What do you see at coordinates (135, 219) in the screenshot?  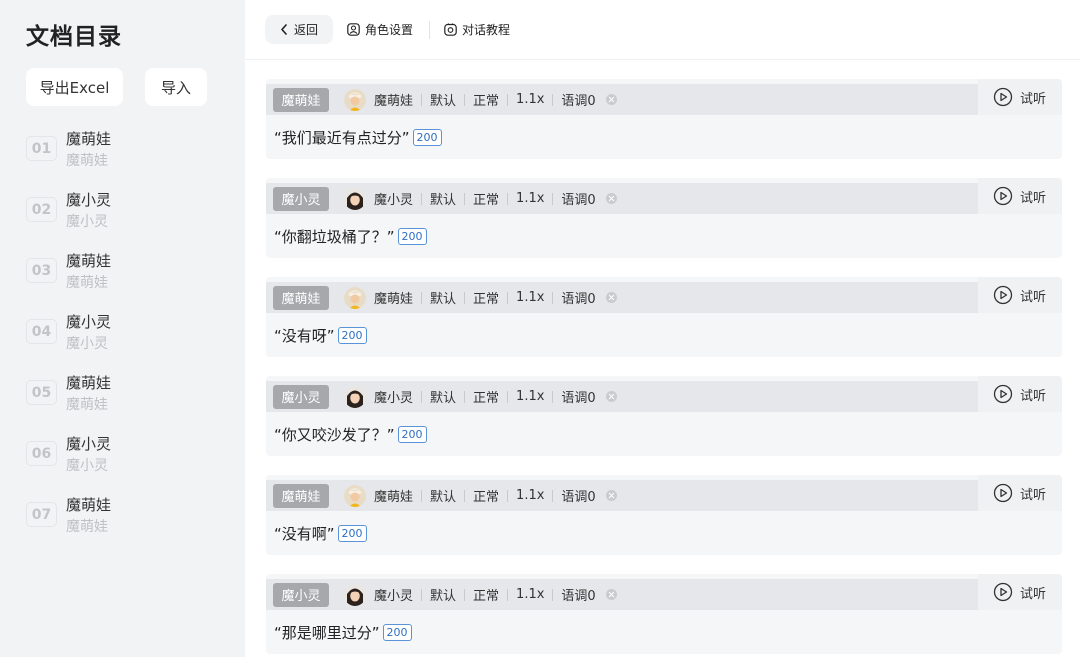 I see `doc-item-02: 02 魔小灵 魔小灵` at bounding box center [135, 219].